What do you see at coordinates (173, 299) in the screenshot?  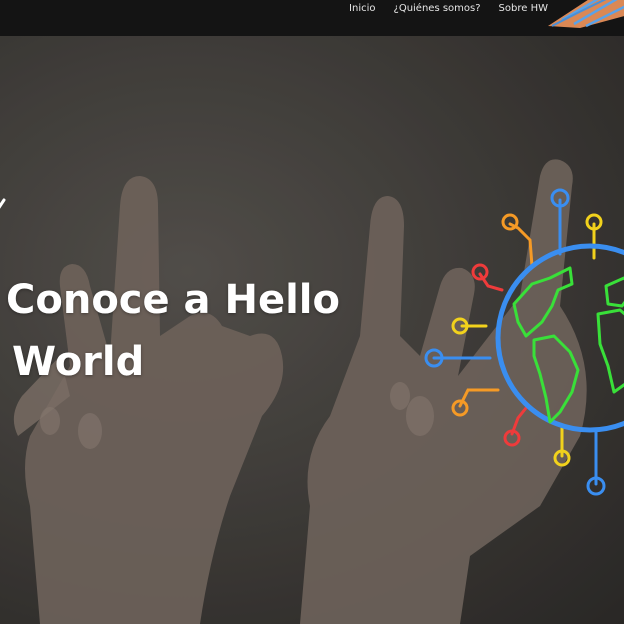 I see `hero-title-line-1: Conoce a Hello` at bounding box center [173, 299].